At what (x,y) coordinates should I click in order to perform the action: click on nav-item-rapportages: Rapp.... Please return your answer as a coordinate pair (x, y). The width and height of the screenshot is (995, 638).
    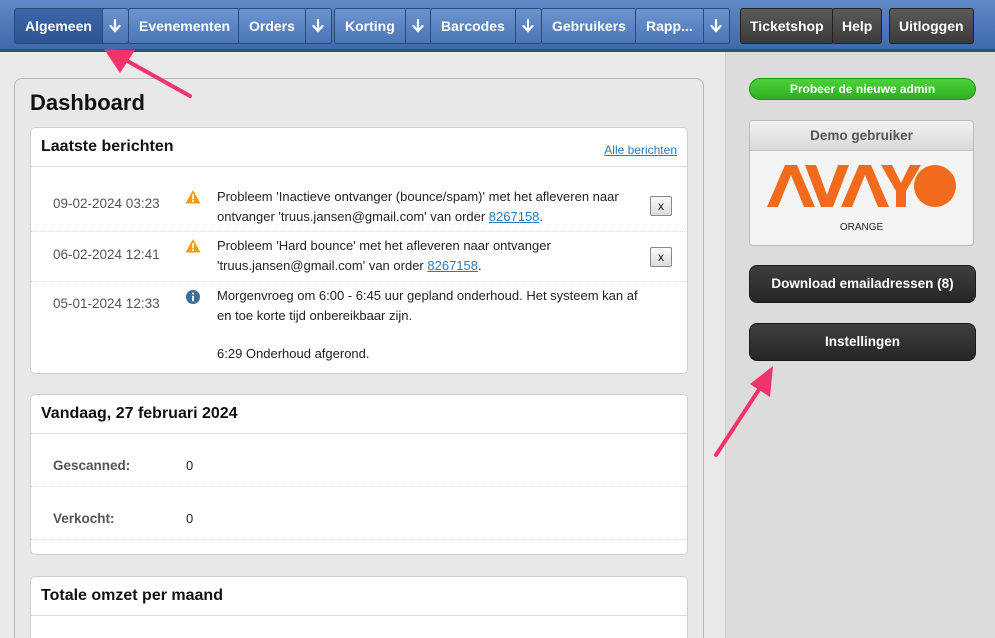
    Looking at the image, I should click on (682, 26).